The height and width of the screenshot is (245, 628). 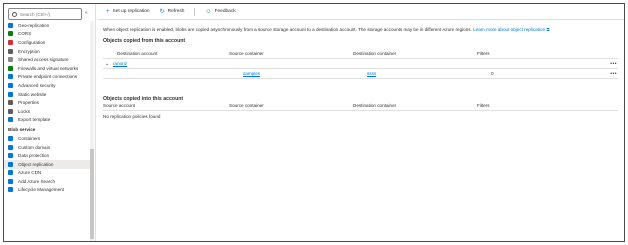 I want to click on destination-account-link: ranoriz, so click(x=120, y=63).